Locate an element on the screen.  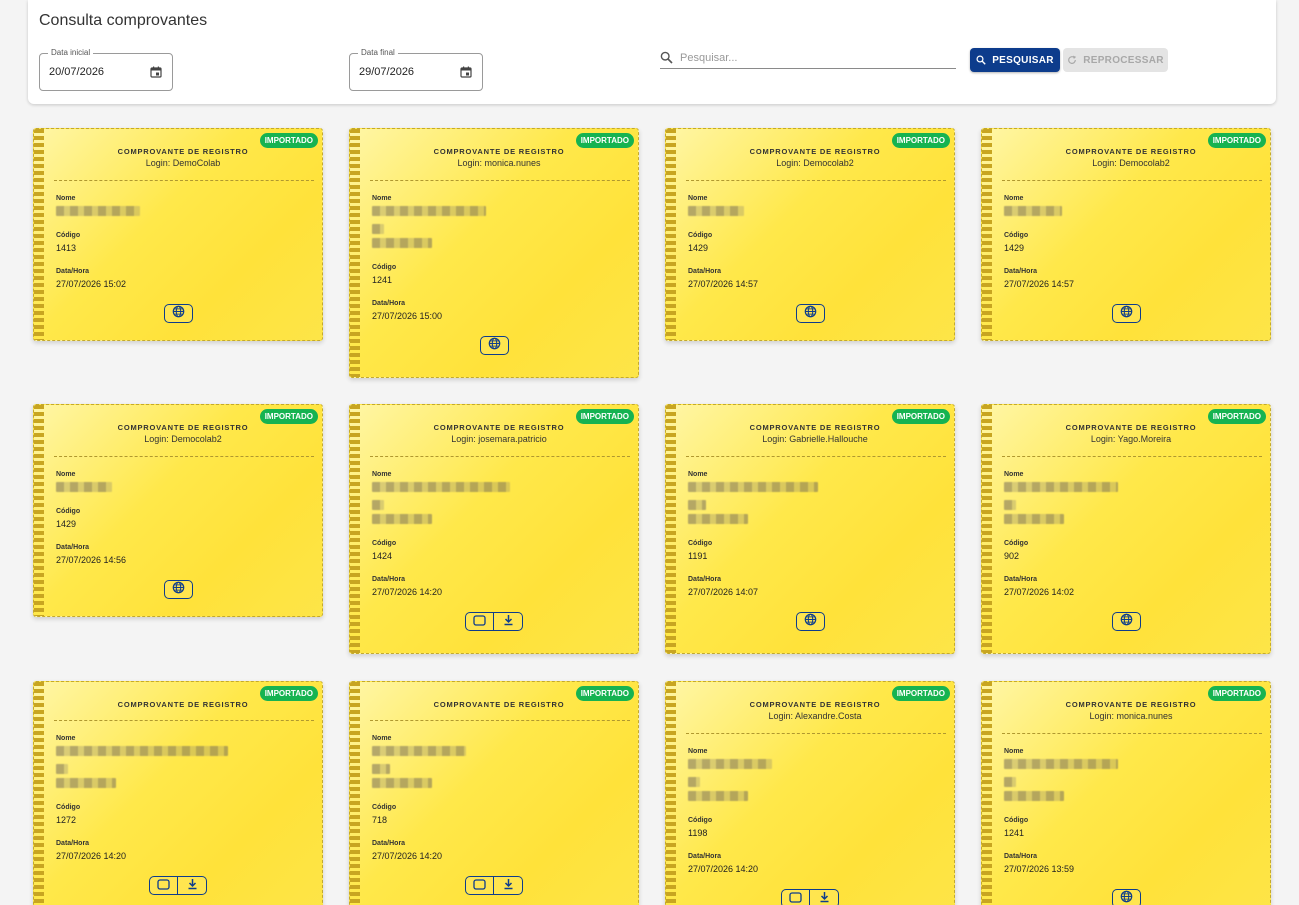
search-input is located at coordinates (815, 58).